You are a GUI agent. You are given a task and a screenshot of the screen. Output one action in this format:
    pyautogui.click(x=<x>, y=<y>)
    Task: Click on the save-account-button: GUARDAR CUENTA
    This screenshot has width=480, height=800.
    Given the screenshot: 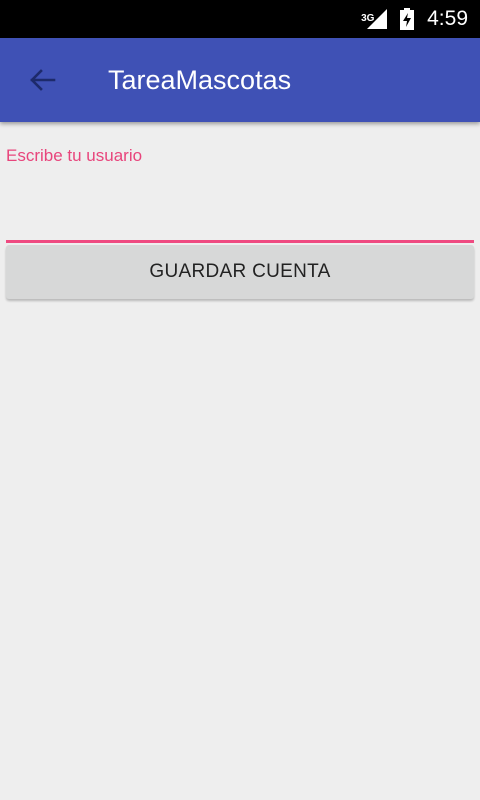 What is the action you would take?
    pyautogui.click(x=240, y=272)
    